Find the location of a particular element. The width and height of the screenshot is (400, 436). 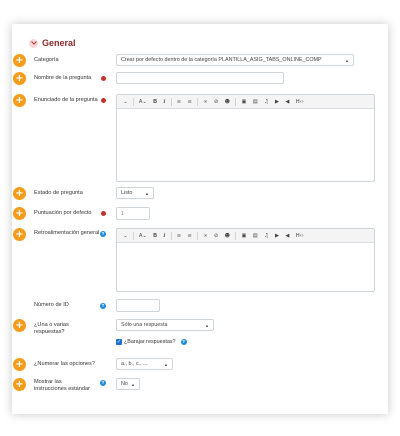

puntuacion-input: 1 is located at coordinates (133, 213).